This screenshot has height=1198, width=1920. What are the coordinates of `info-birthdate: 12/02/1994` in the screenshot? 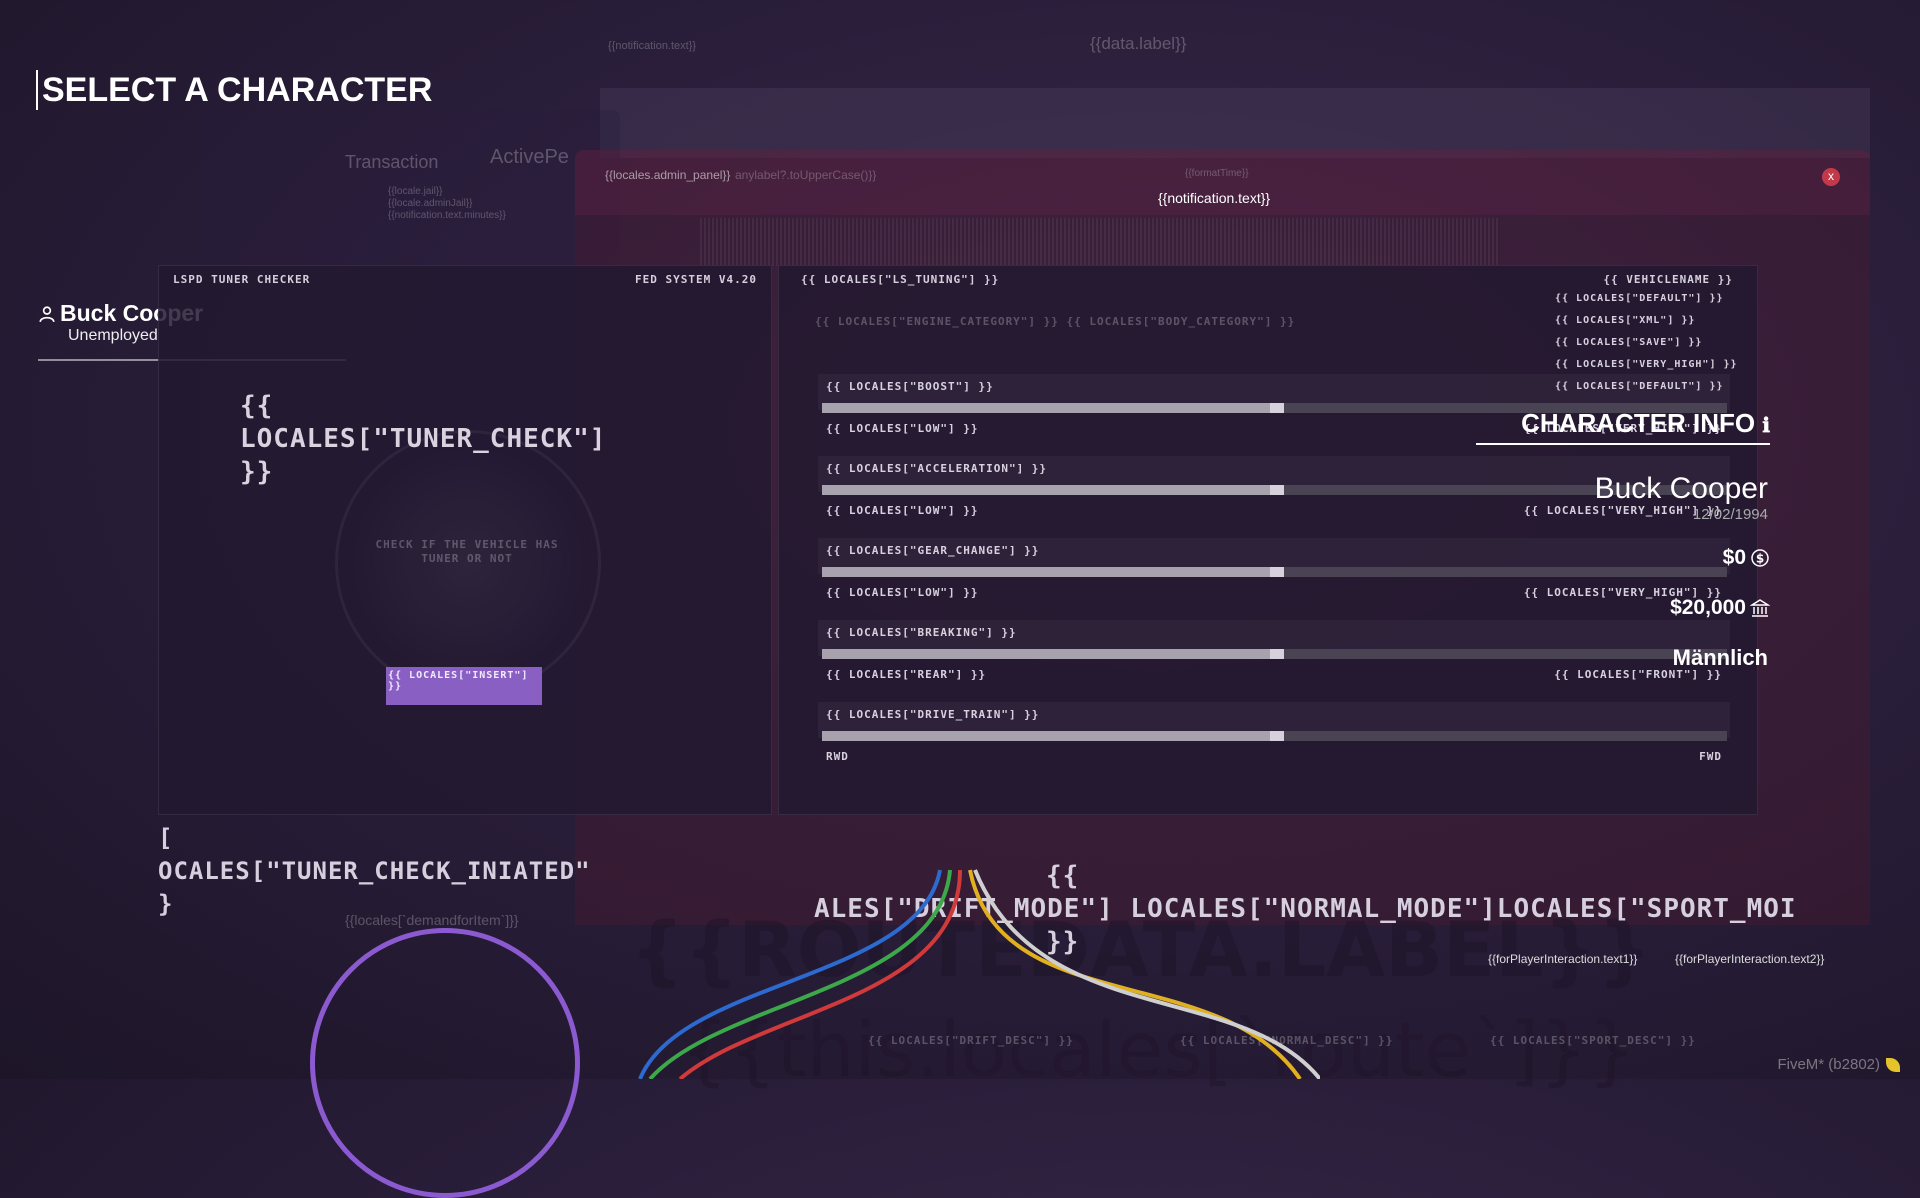 It's located at (1730, 514).